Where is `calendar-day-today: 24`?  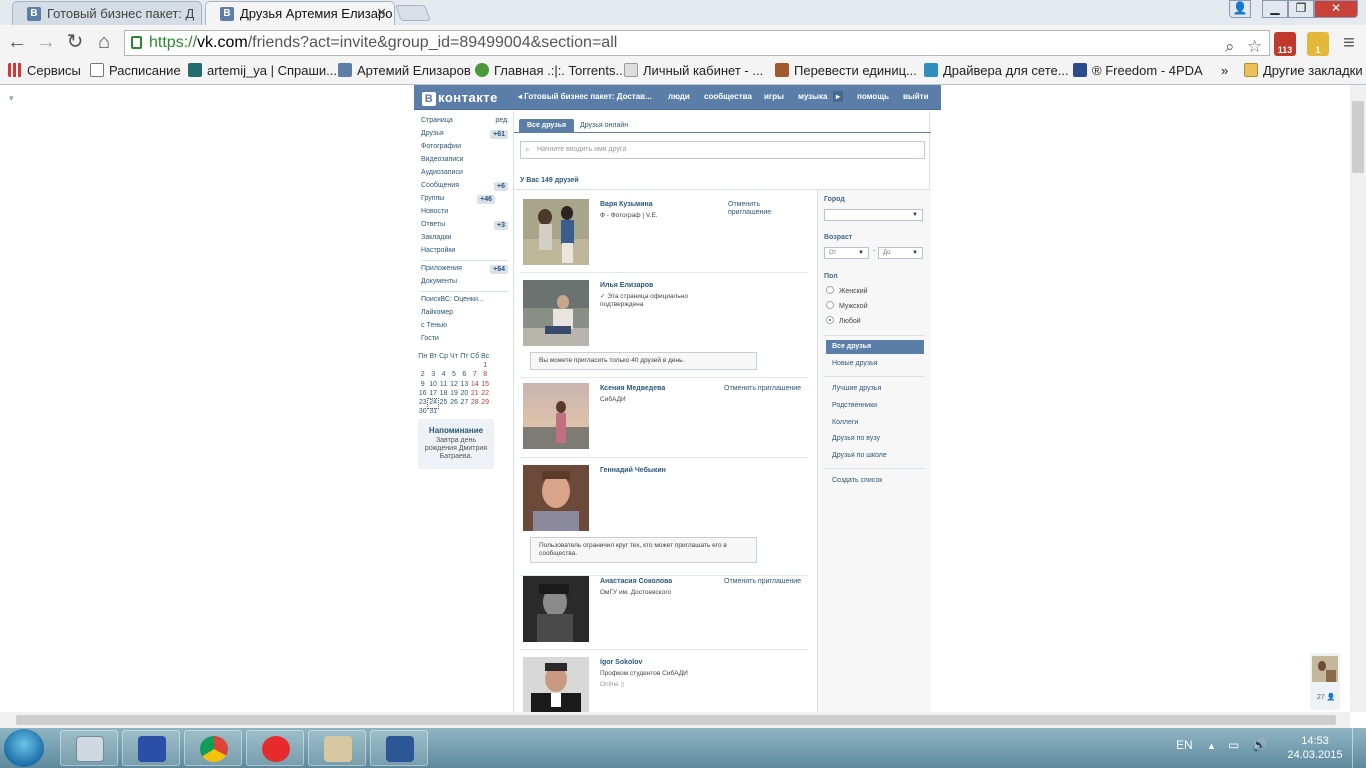 calendar-day-today: 24 is located at coordinates (433, 403).